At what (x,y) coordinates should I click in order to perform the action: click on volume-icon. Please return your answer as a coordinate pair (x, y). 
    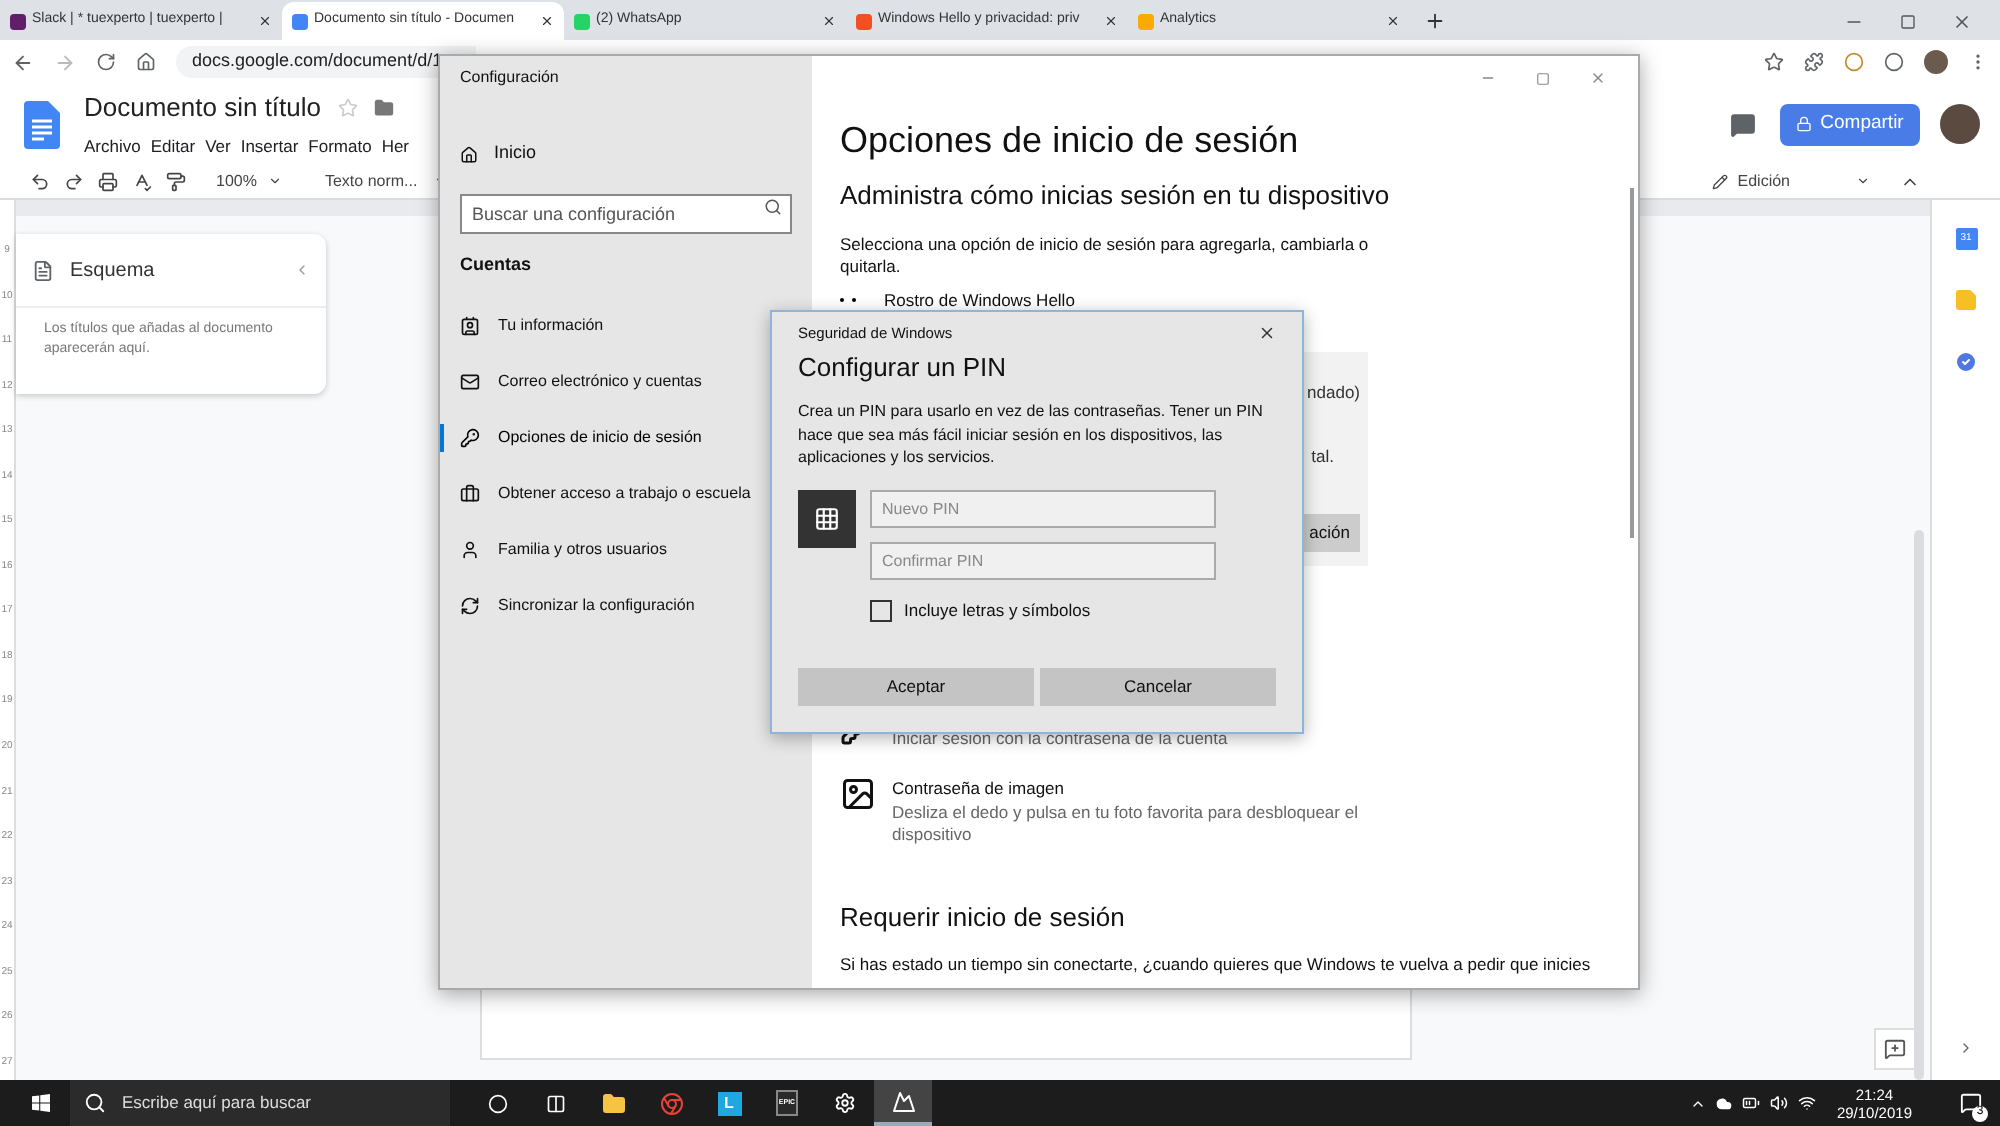
    Looking at the image, I should click on (1779, 1103).